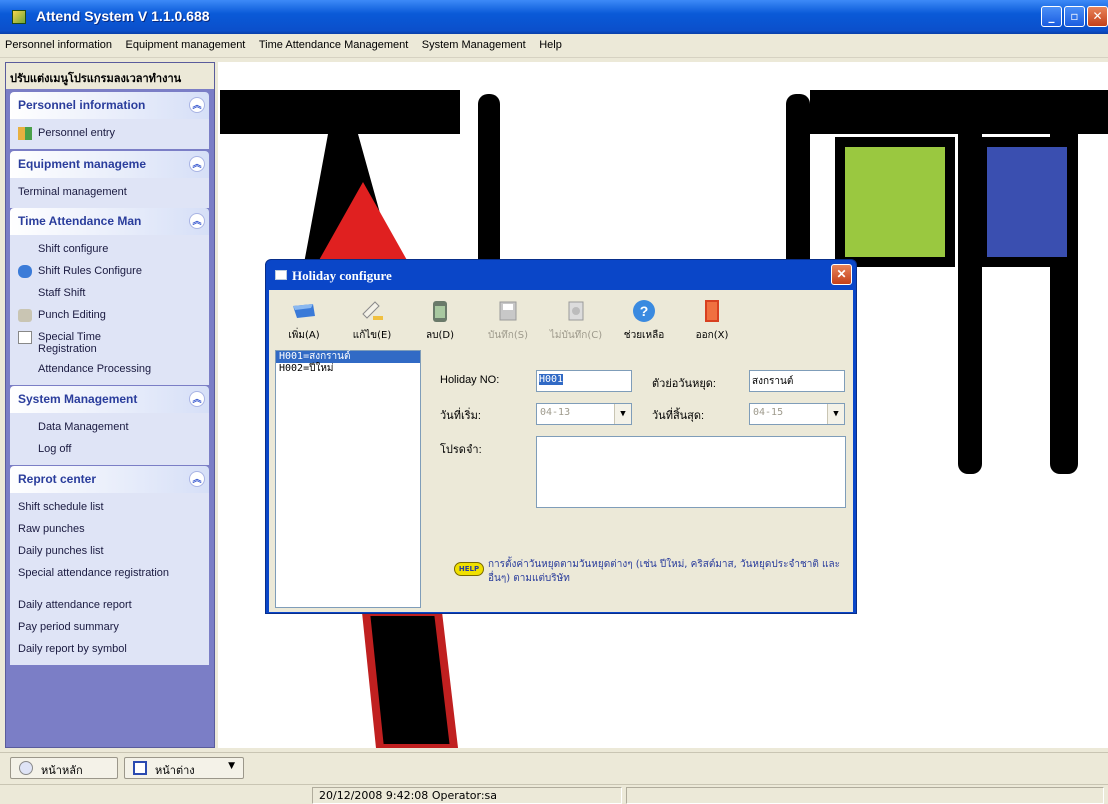 This screenshot has width=1108, height=804. I want to click on sidebar-item-daily-attendance: Daily attendance report, so click(109, 606).